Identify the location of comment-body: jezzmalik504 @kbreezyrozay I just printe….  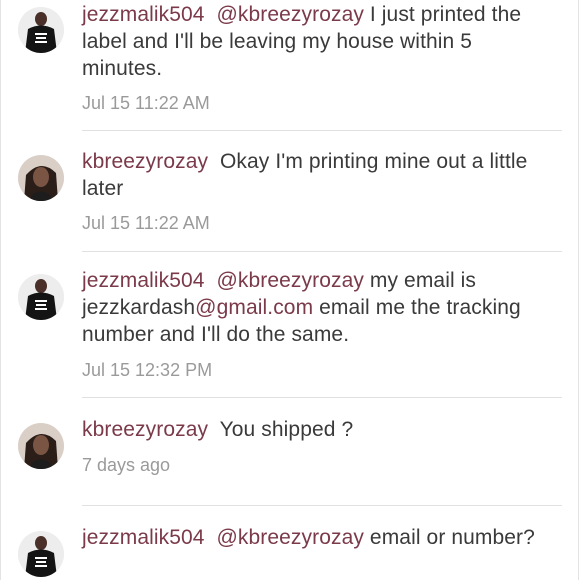
(317, 41).